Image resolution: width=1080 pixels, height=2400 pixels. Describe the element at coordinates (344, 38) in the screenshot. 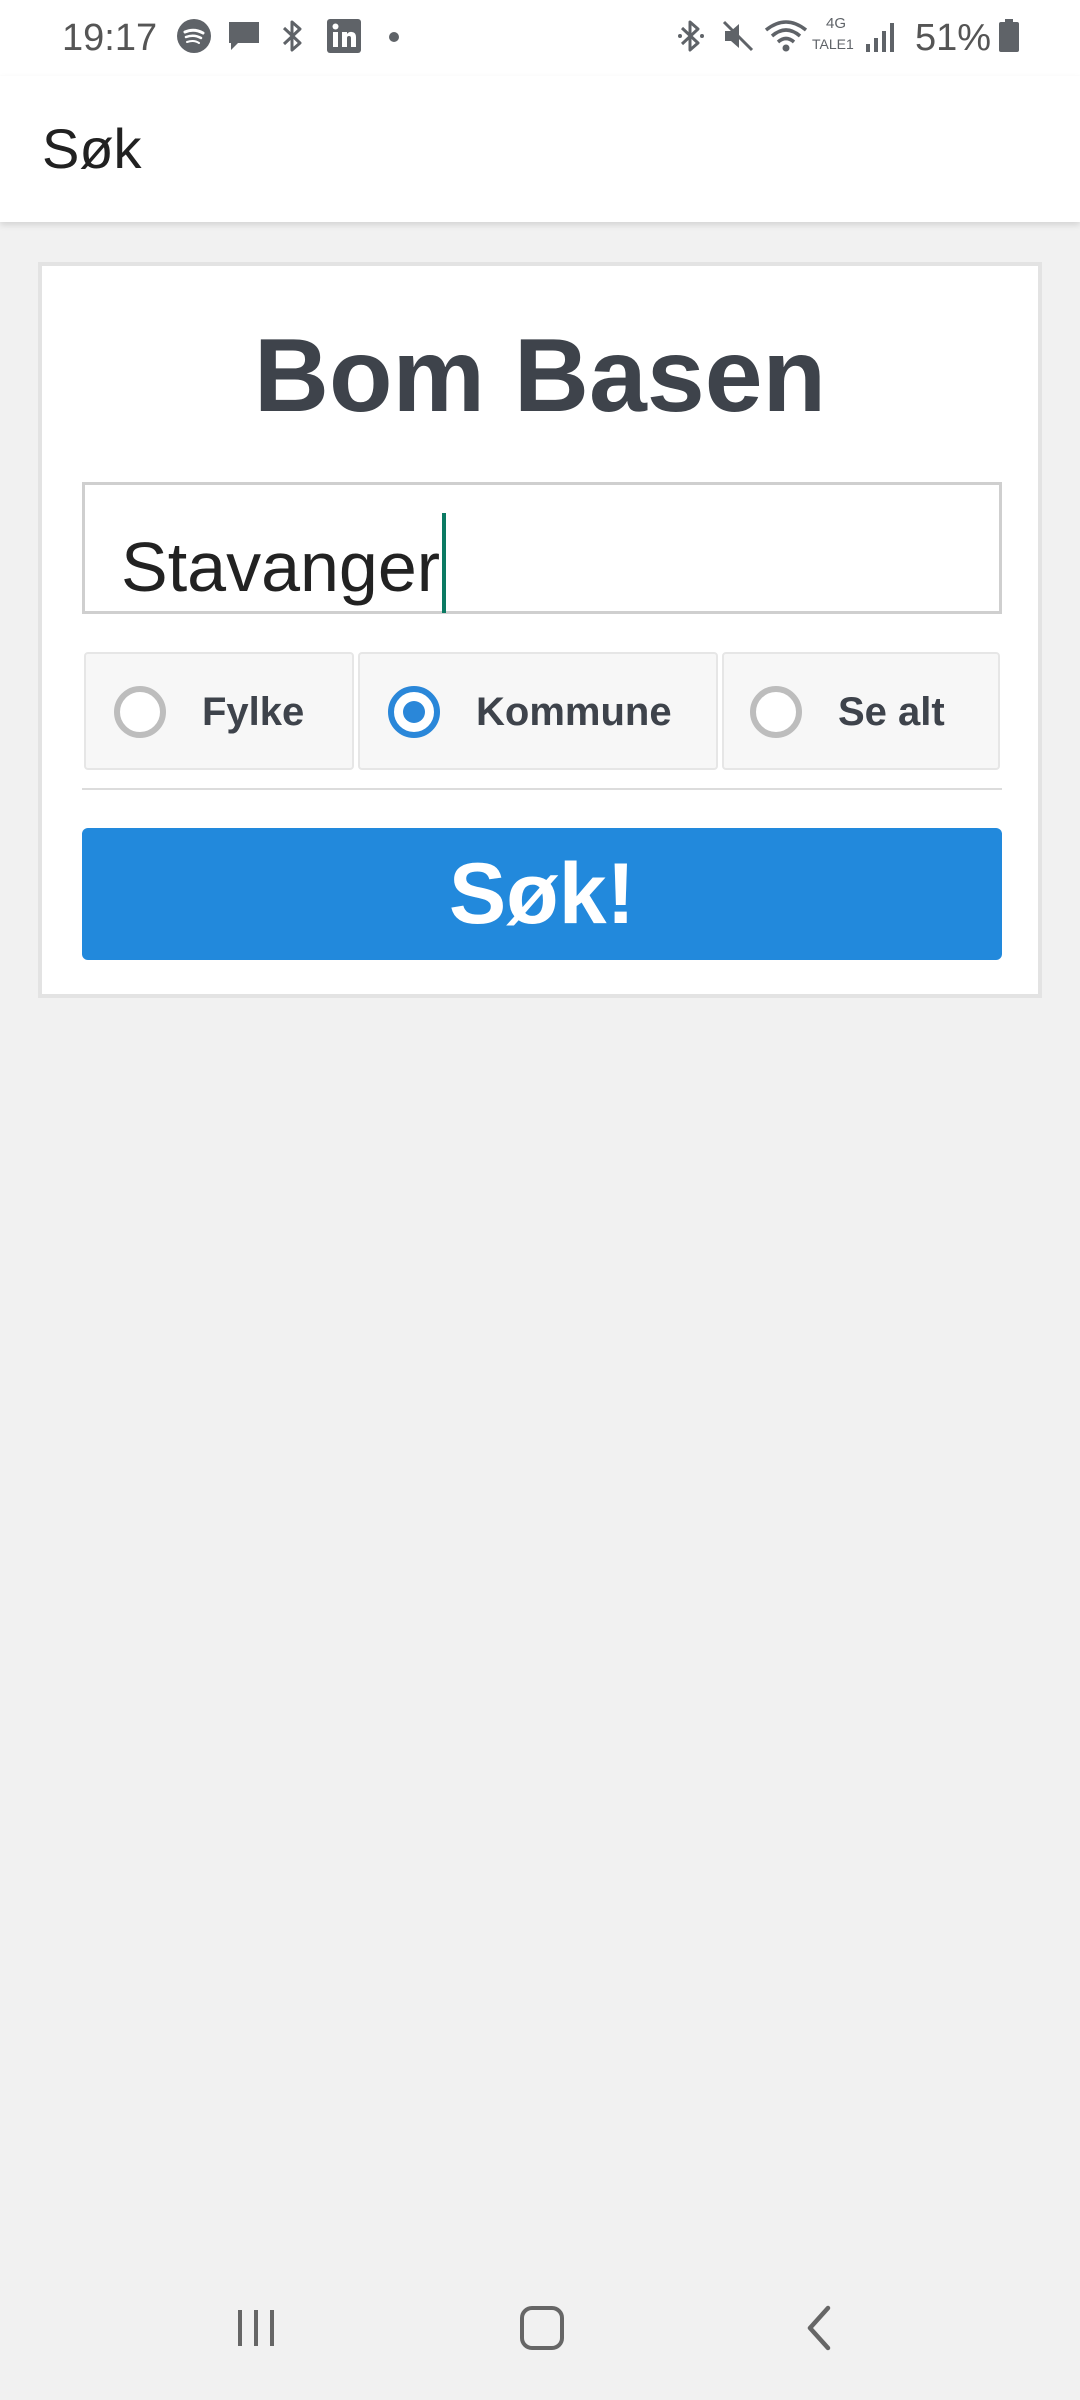

I see `linkedin-icon` at that location.